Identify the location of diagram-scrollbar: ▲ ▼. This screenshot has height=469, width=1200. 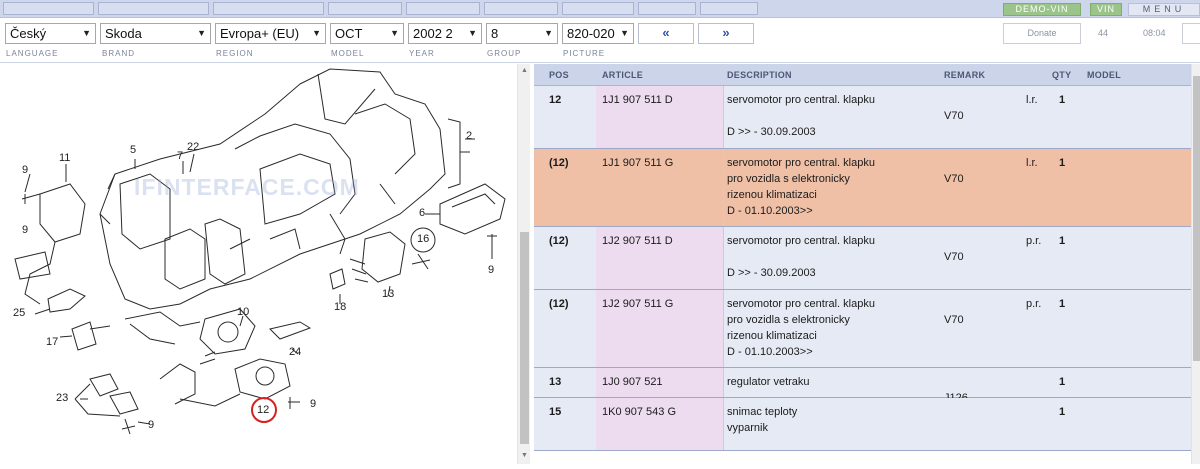
(523, 264).